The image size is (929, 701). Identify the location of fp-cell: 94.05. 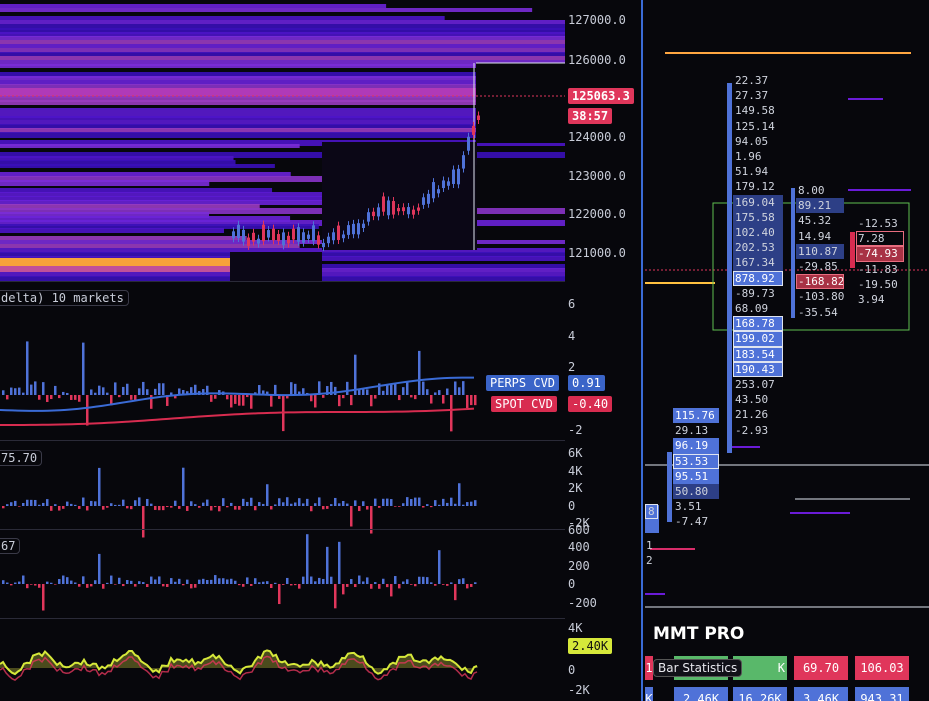
(752, 141).